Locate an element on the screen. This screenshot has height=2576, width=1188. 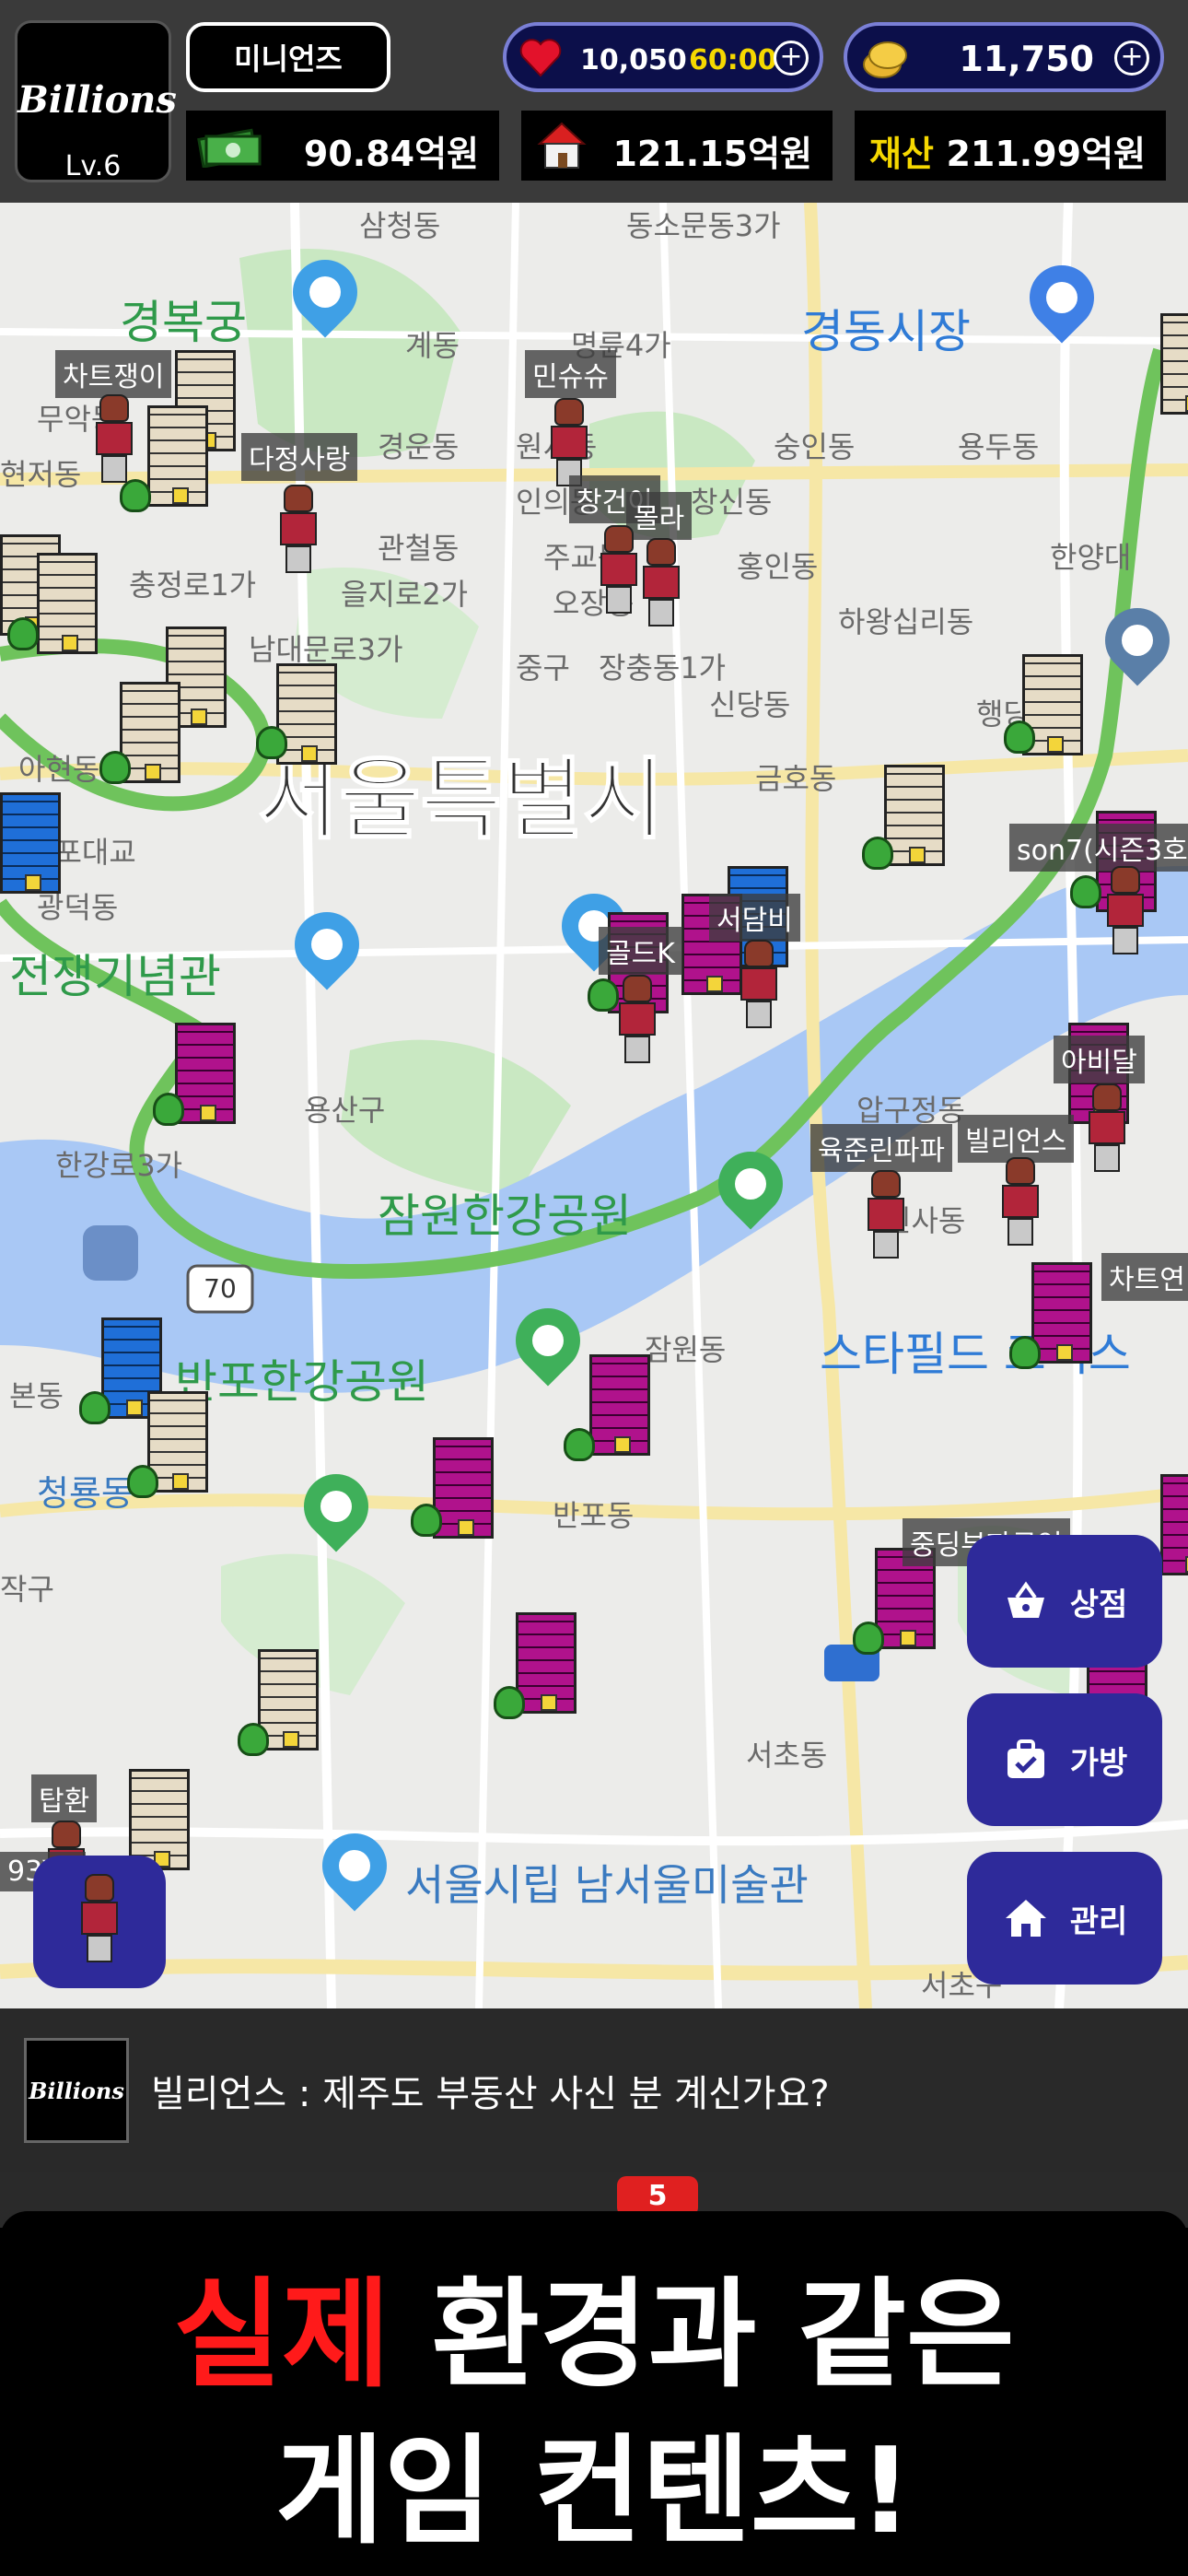
player-name-tag: 아비달 is located at coordinates (1099, 1059).